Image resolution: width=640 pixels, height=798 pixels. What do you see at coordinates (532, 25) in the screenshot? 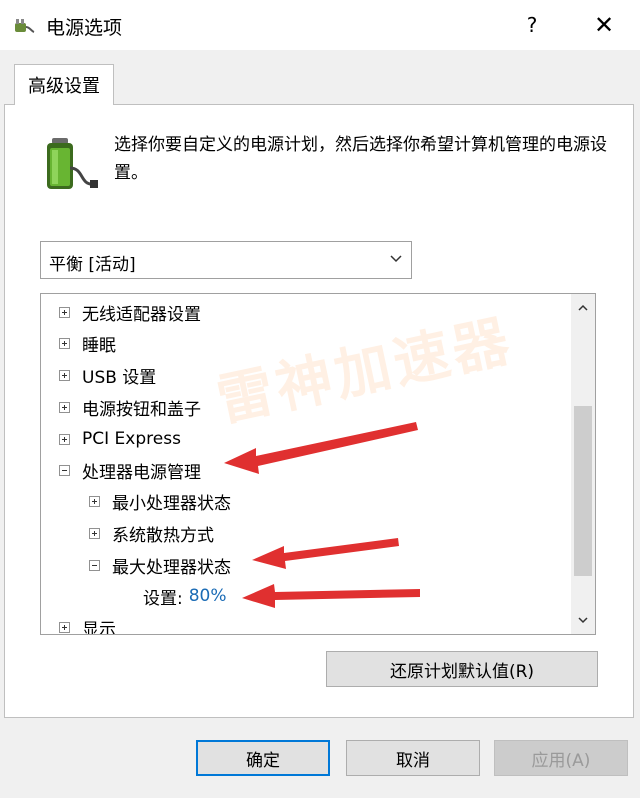
I see `help-button: ?` at bounding box center [532, 25].